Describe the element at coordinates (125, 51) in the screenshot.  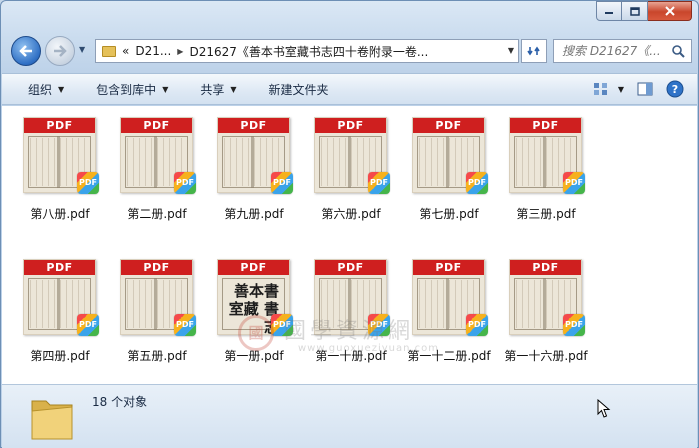
I see `breadcrumb-overflow: «` at that location.